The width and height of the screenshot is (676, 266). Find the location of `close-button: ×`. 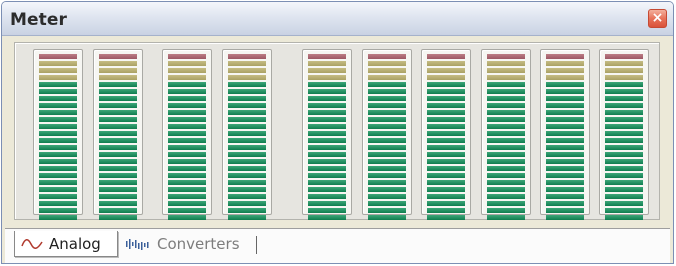

close-button: × is located at coordinates (657, 18).